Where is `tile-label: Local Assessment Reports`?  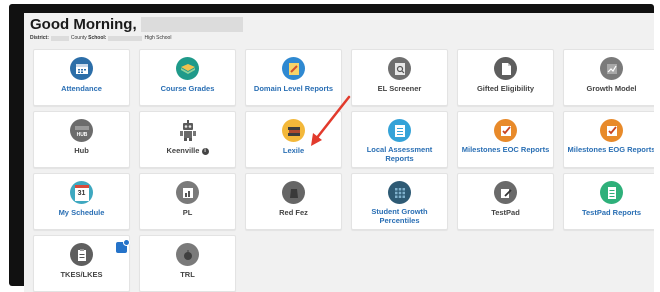 tile-label: Local Assessment Reports is located at coordinates (399, 154).